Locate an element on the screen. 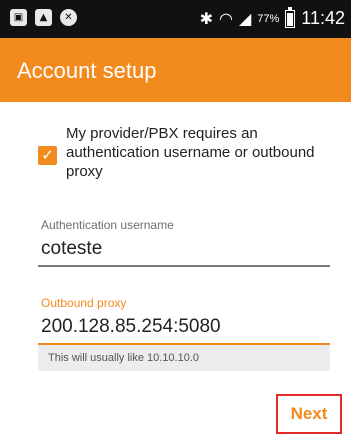  next-button: Next is located at coordinates (309, 414).